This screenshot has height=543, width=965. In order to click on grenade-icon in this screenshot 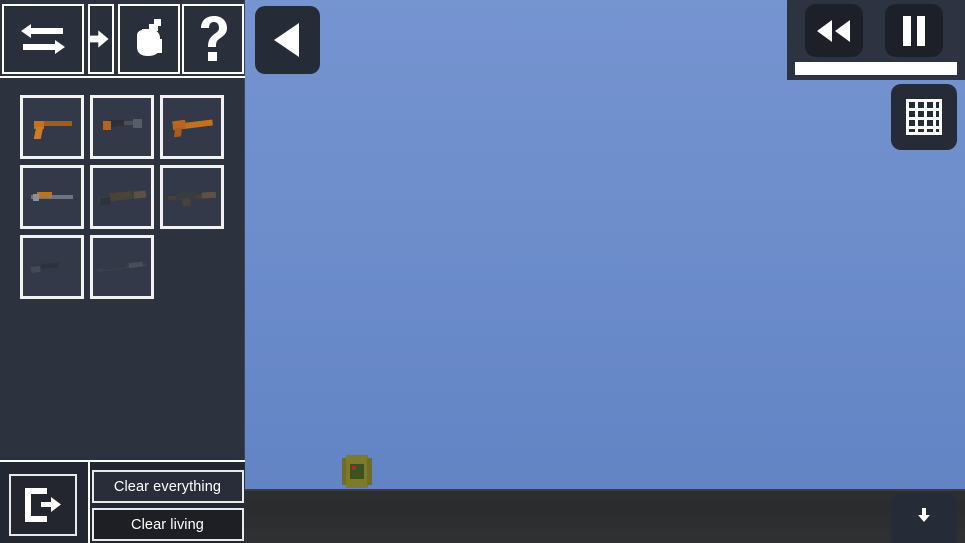, I will do `click(149, 37)`.